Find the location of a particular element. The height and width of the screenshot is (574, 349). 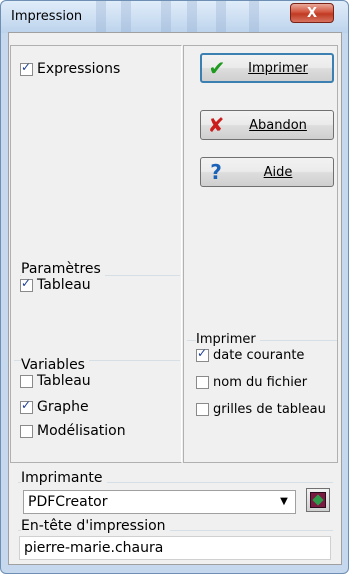

printer-select-value: PDFCreator is located at coordinates (68, 502).